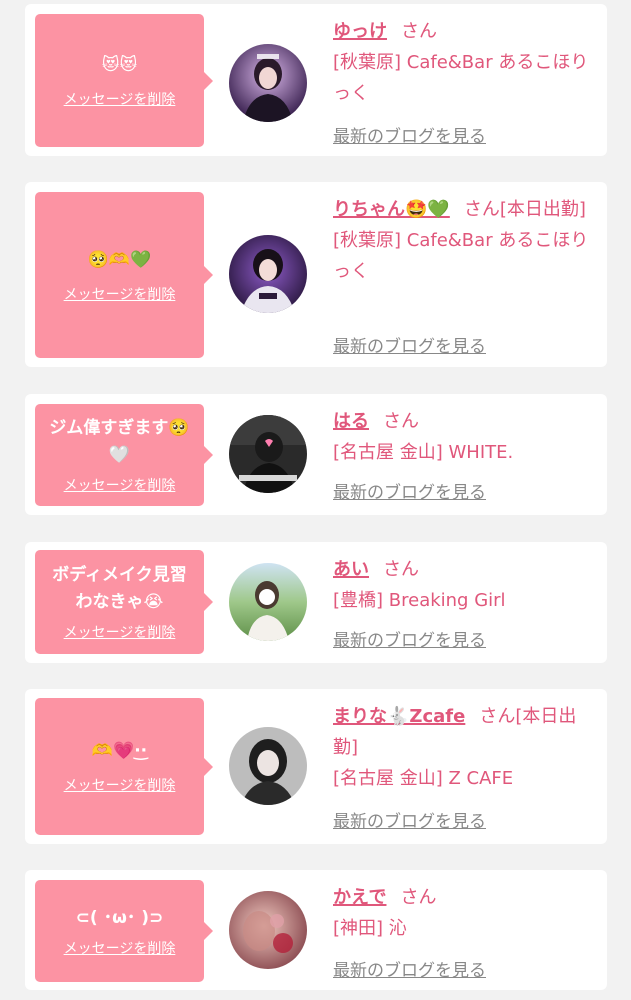  Describe the element at coordinates (542, 209) in the screenshot. I see `work-status: [本日出勤]` at that location.